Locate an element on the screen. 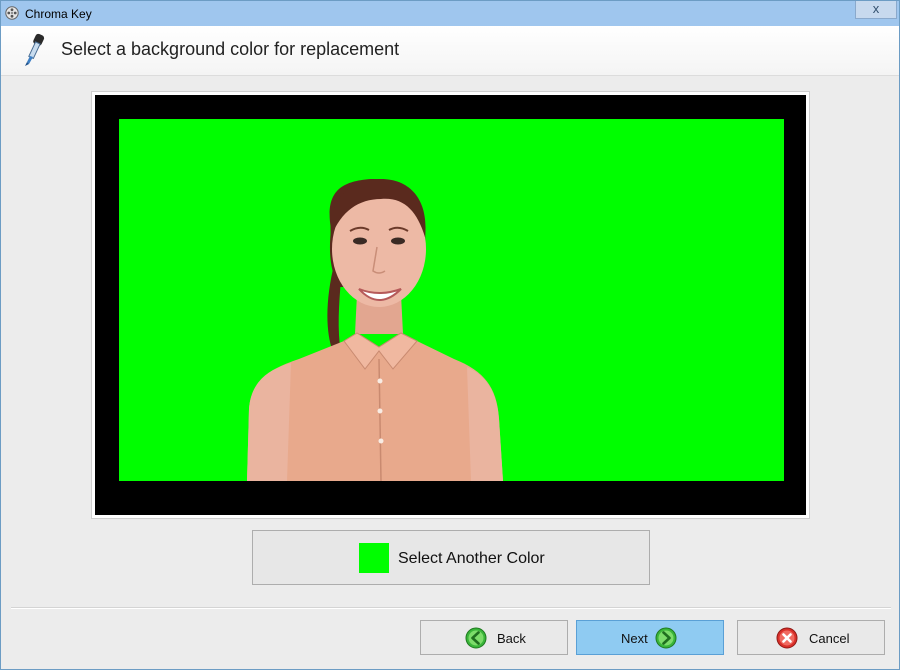 Image resolution: width=900 pixels, height=670 pixels. cancel-x-icon is located at coordinates (787, 638).